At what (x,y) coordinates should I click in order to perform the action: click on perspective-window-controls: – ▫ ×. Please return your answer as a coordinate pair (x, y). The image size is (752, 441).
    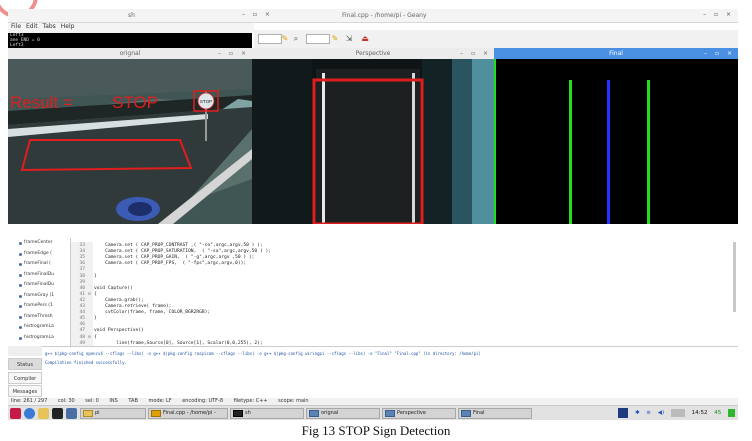
    Looking at the image, I should click on (475, 53).